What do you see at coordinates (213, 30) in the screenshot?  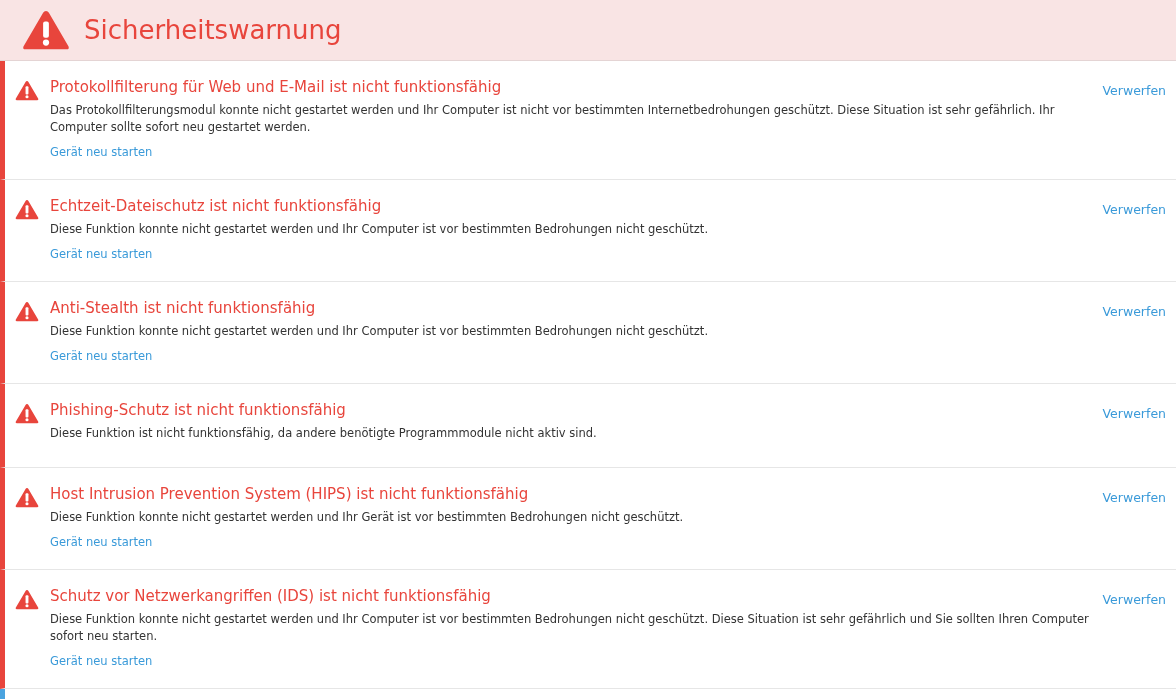 I see `header-title: Sicherheitswarnung` at bounding box center [213, 30].